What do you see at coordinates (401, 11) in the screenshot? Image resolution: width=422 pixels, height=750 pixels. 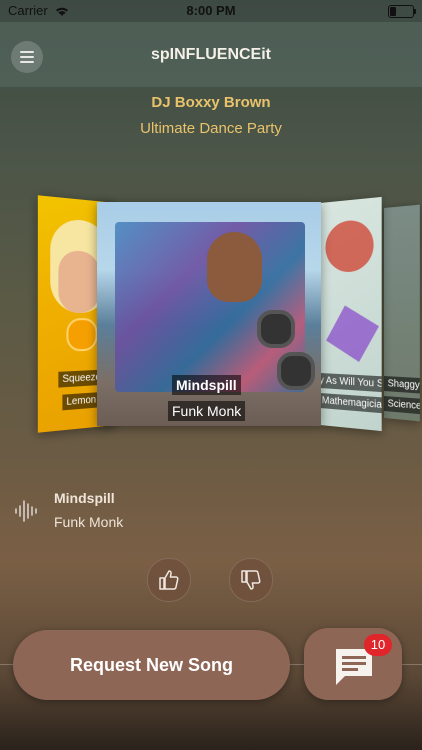 I see `battery-icon` at bounding box center [401, 11].